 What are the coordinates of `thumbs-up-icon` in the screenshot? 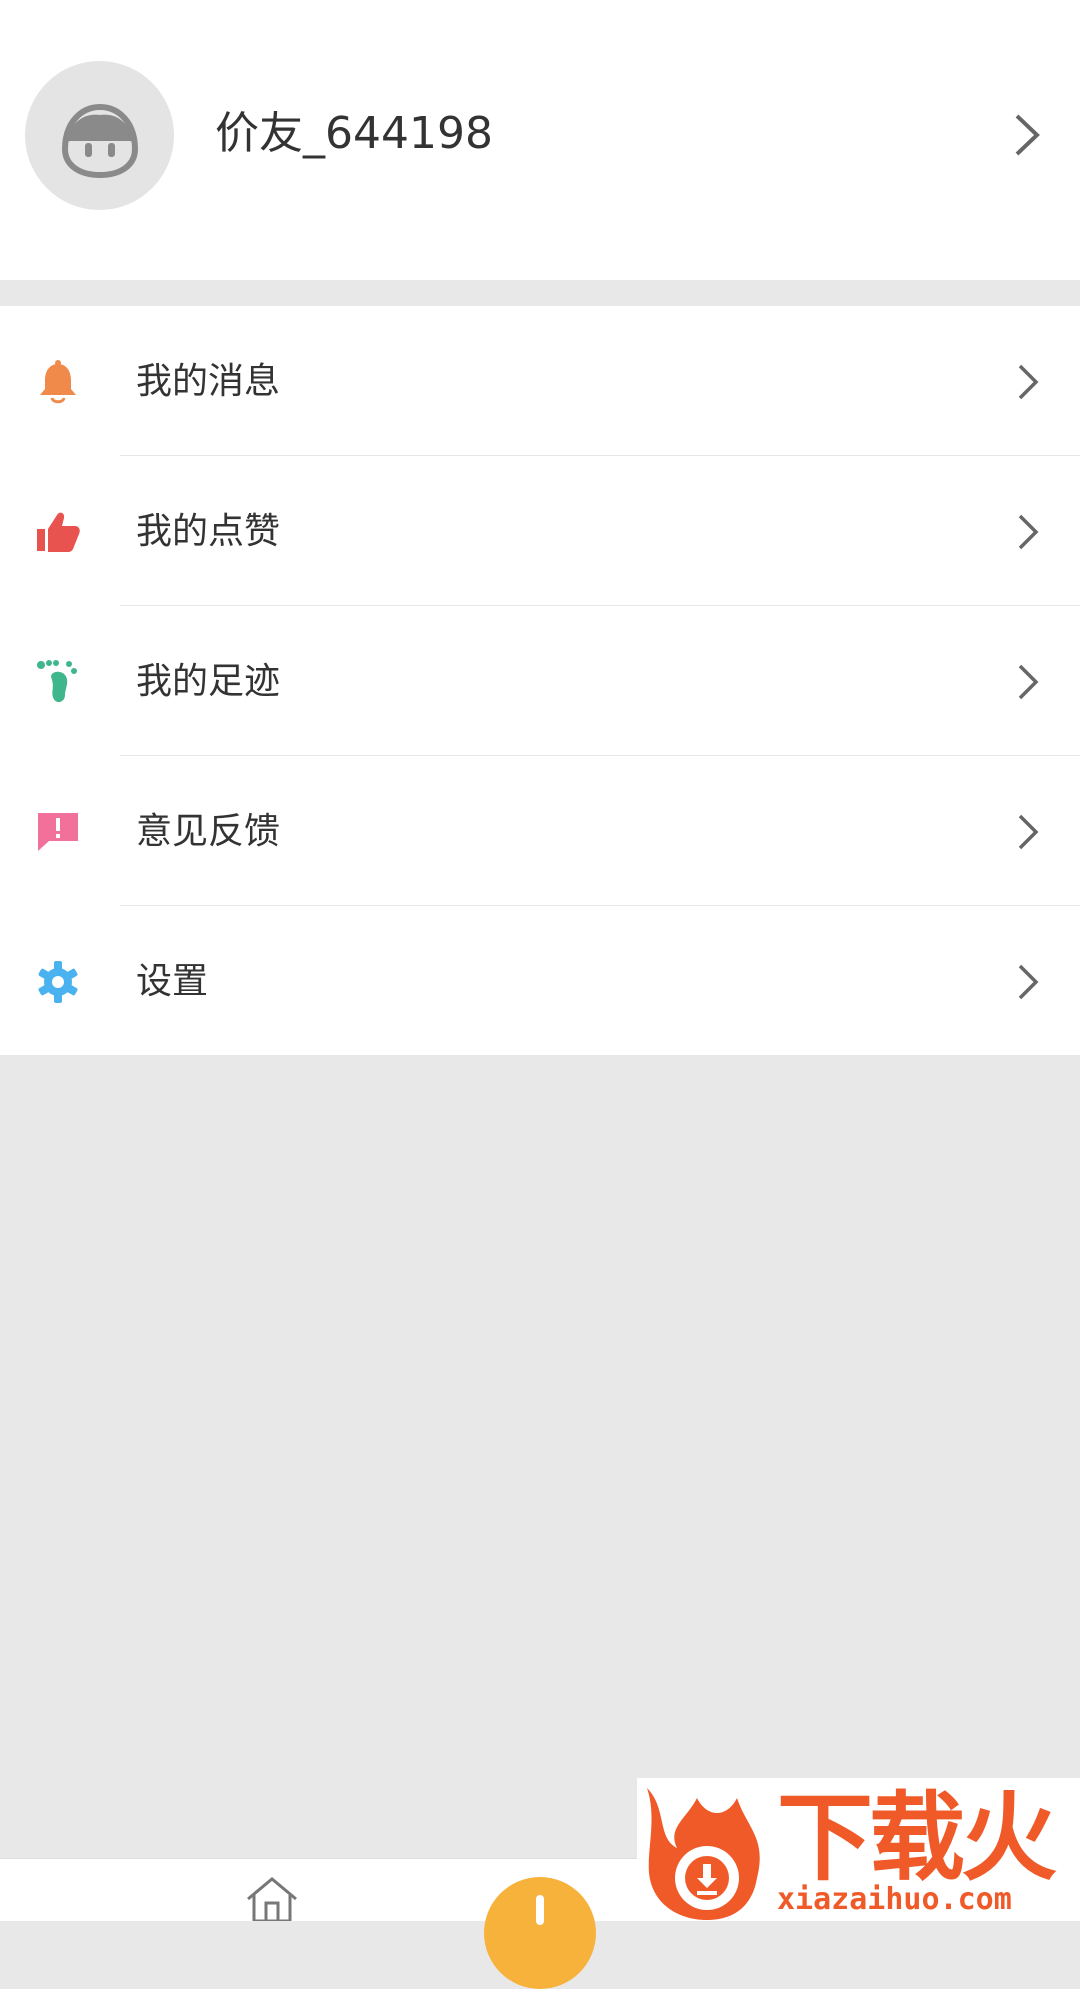 It's located at (58, 532).